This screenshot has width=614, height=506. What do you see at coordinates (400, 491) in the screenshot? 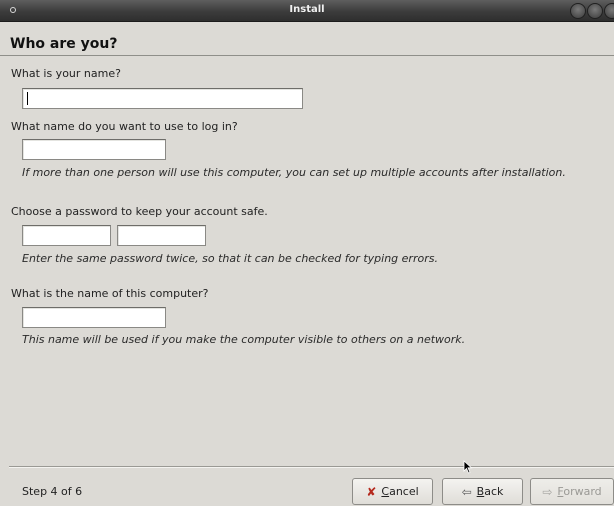
I see `cancel-label: Cancel` at bounding box center [400, 491].